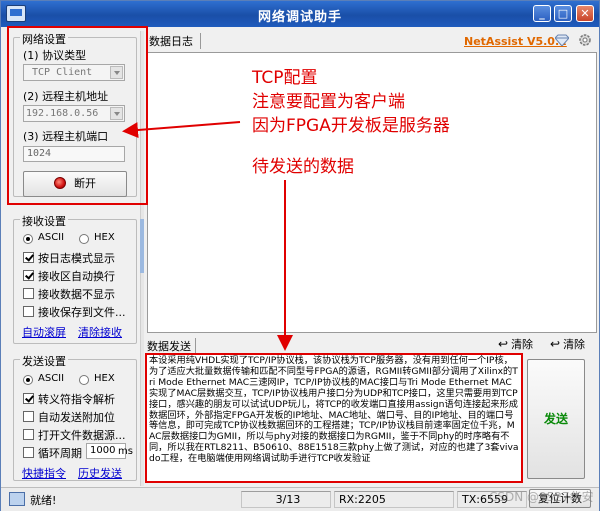  What do you see at coordinates (28, 452) in the screenshot?
I see `loop-period-checkbox` at bounding box center [28, 452].